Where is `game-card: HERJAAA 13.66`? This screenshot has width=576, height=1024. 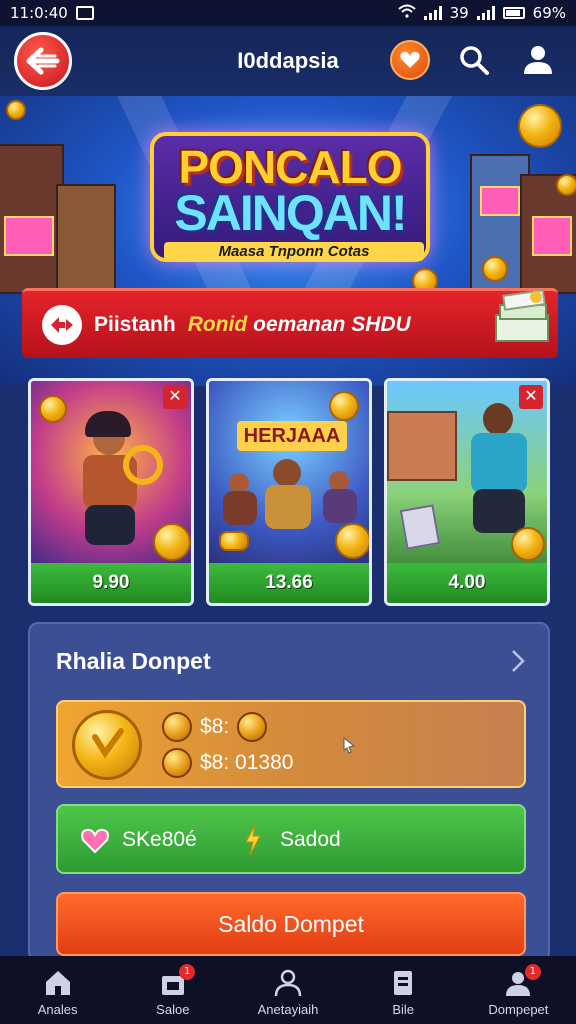 game-card: HERJAAA 13.66 is located at coordinates (289, 492).